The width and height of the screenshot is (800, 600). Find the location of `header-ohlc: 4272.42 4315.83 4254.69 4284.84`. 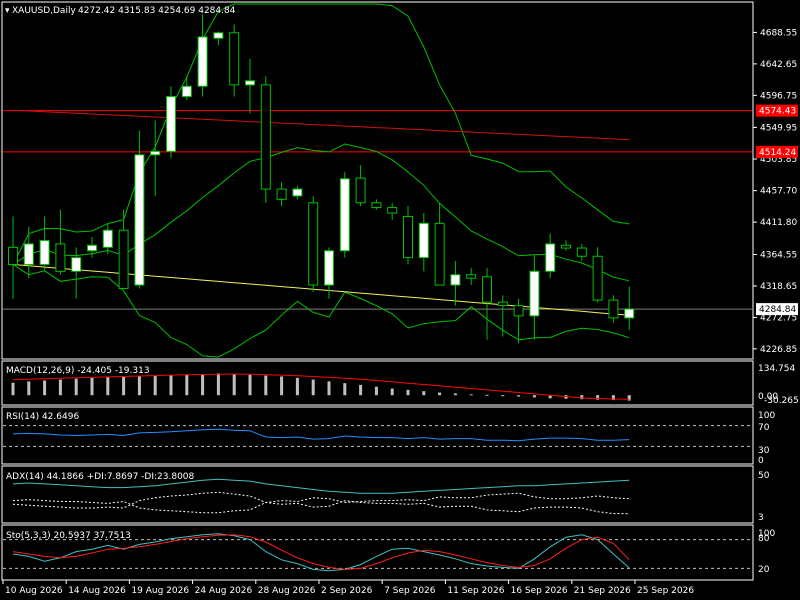

header-ohlc: 4272.42 4315.83 4254.69 4284.84 is located at coordinates (157, 11).